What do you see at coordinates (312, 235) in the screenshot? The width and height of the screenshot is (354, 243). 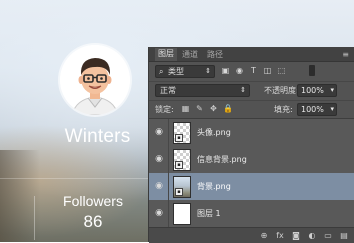 I see `adjustment-layer-icon: ◐` at bounding box center [312, 235].